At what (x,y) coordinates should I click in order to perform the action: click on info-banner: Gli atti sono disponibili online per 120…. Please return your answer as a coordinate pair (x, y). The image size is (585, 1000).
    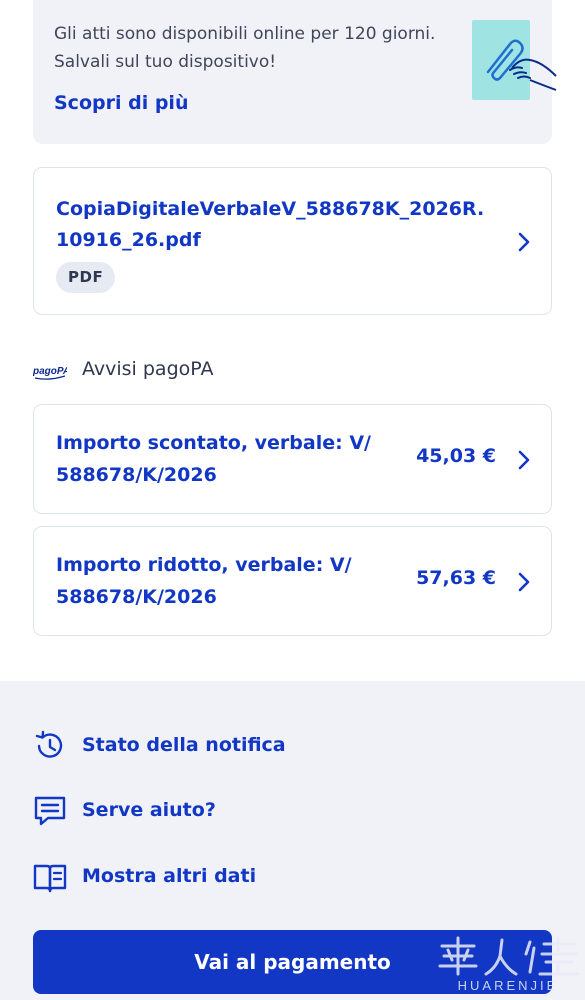
    Looking at the image, I should click on (295, 72).